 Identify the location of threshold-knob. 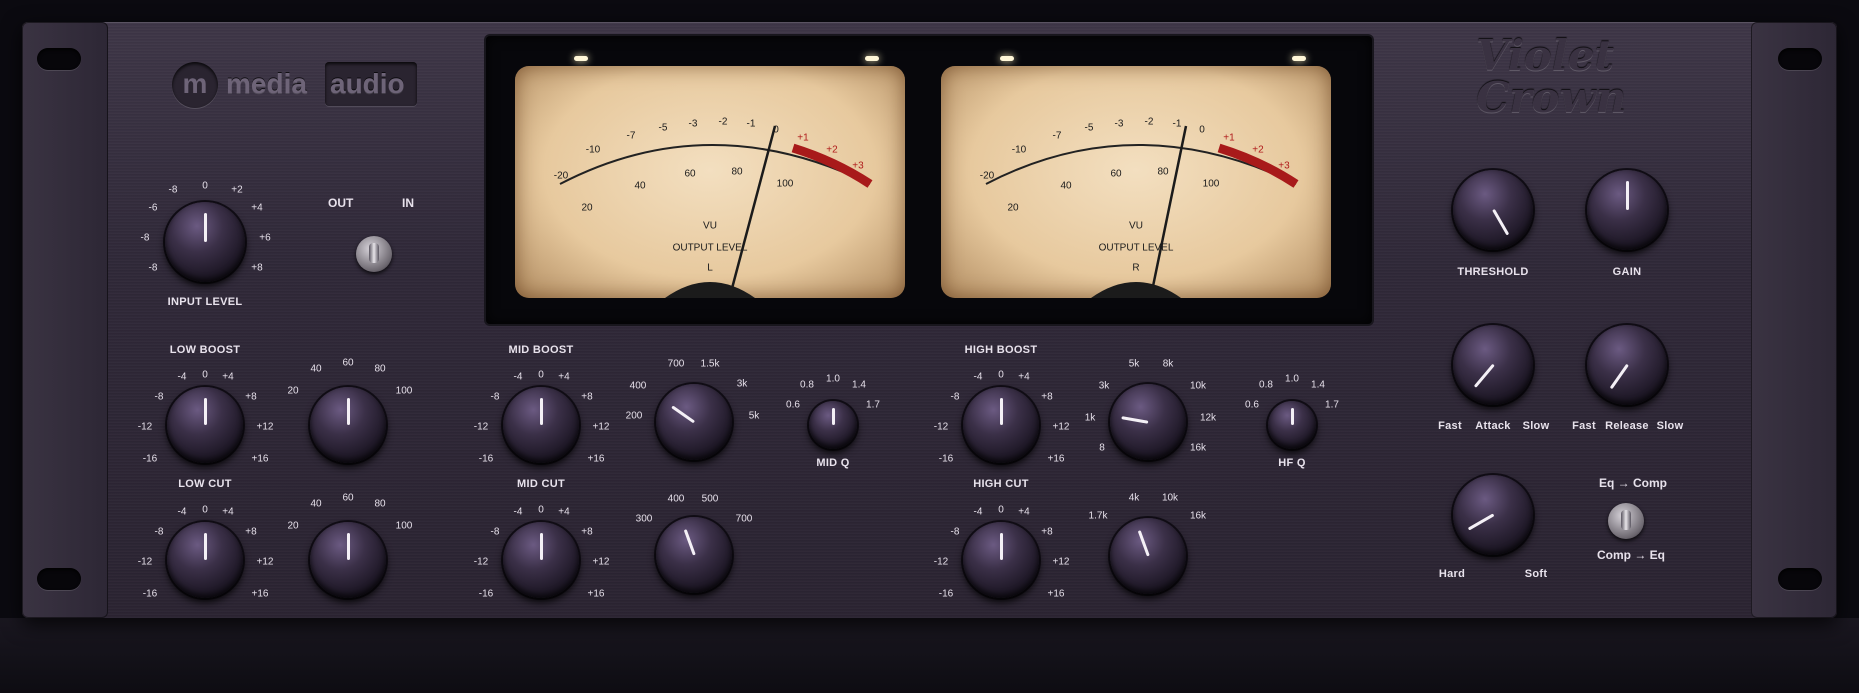
(1493, 210).